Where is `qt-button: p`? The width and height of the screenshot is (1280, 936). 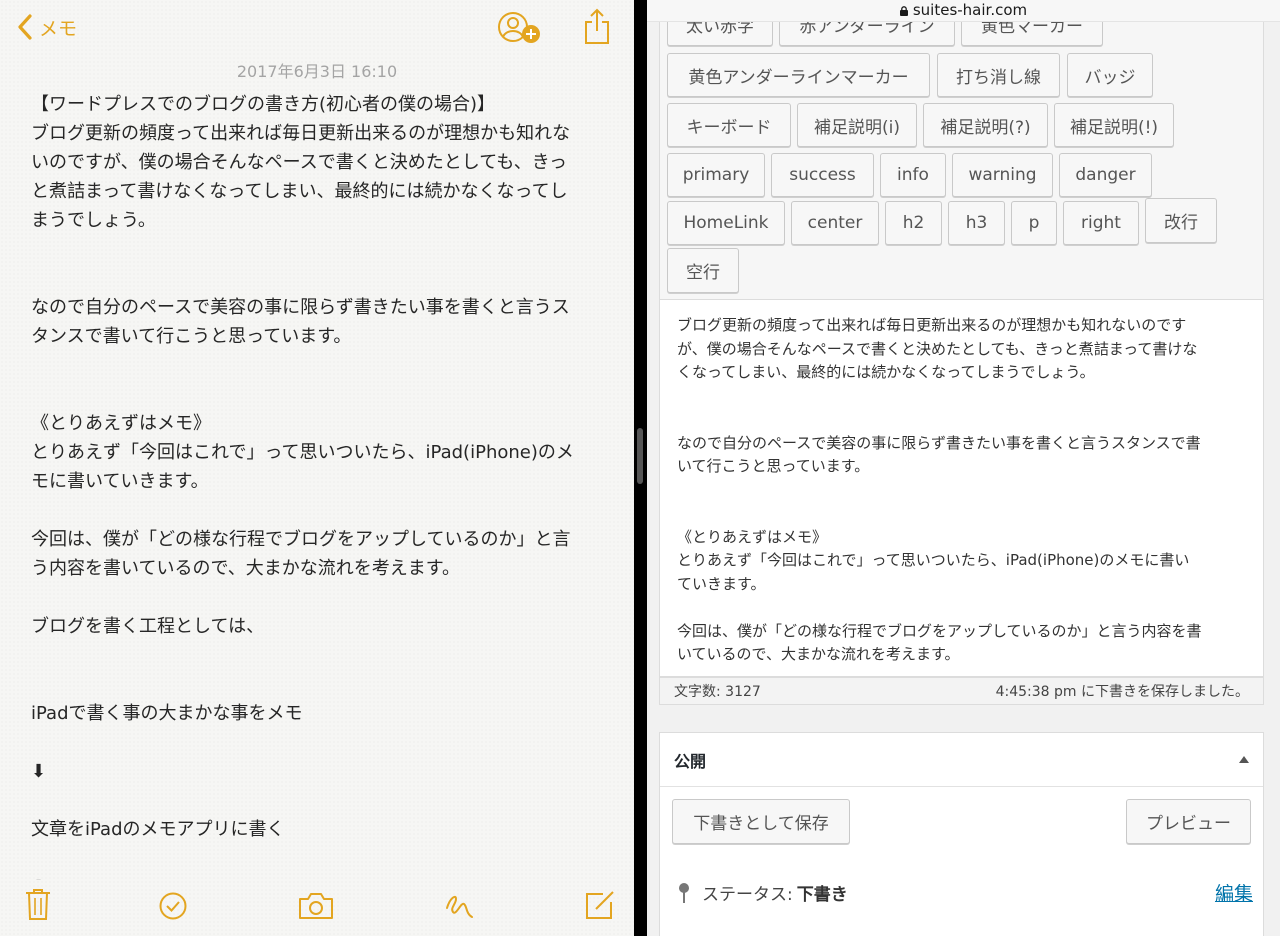 qt-button: p is located at coordinates (1034, 223).